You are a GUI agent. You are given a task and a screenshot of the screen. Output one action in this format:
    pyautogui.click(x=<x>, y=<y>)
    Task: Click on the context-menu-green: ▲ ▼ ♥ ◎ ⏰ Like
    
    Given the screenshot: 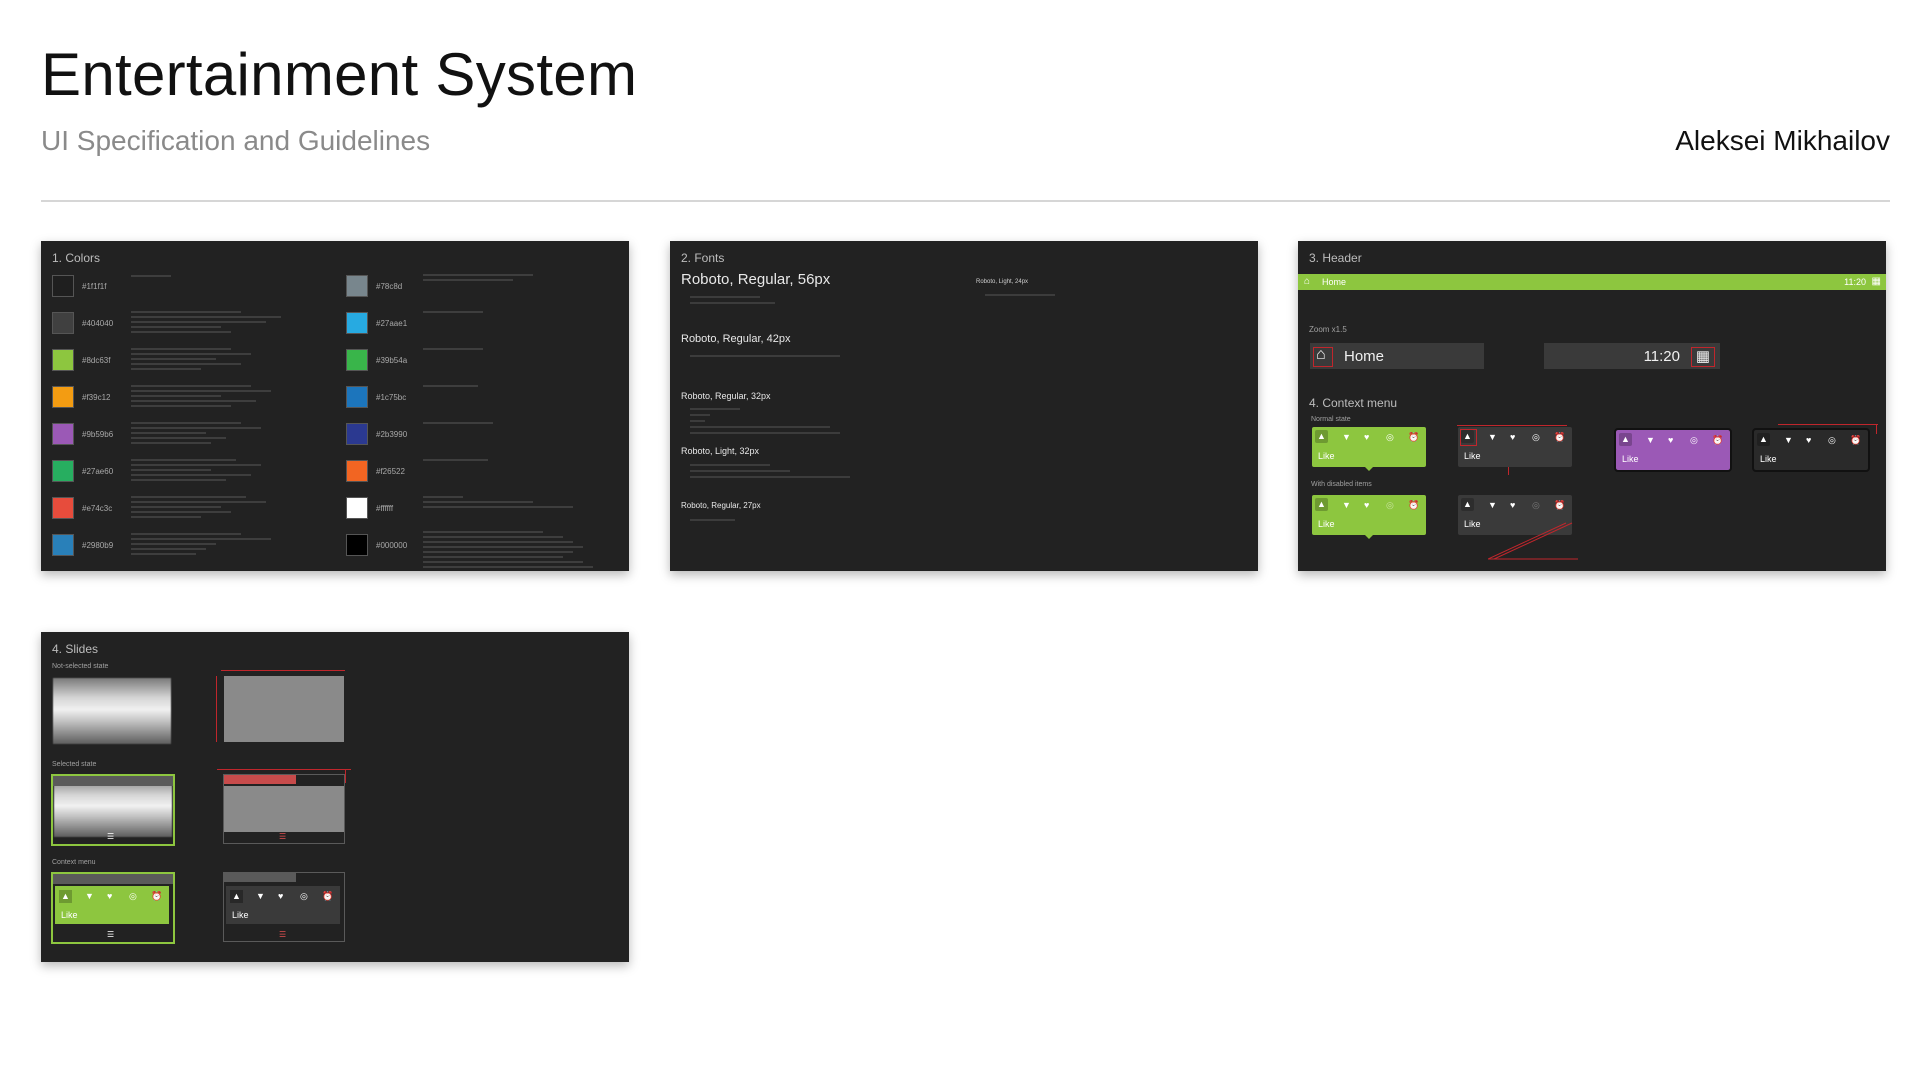 What is the action you would take?
    pyautogui.click(x=1369, y=447)
    